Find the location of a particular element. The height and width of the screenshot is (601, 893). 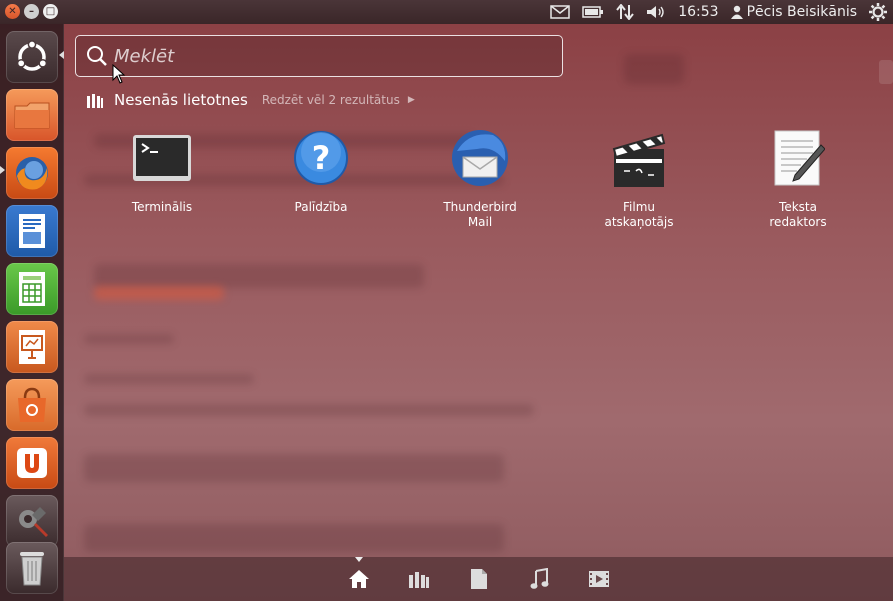

user-name: Pēcis Beisikānis is located at coordinates (801, 12).